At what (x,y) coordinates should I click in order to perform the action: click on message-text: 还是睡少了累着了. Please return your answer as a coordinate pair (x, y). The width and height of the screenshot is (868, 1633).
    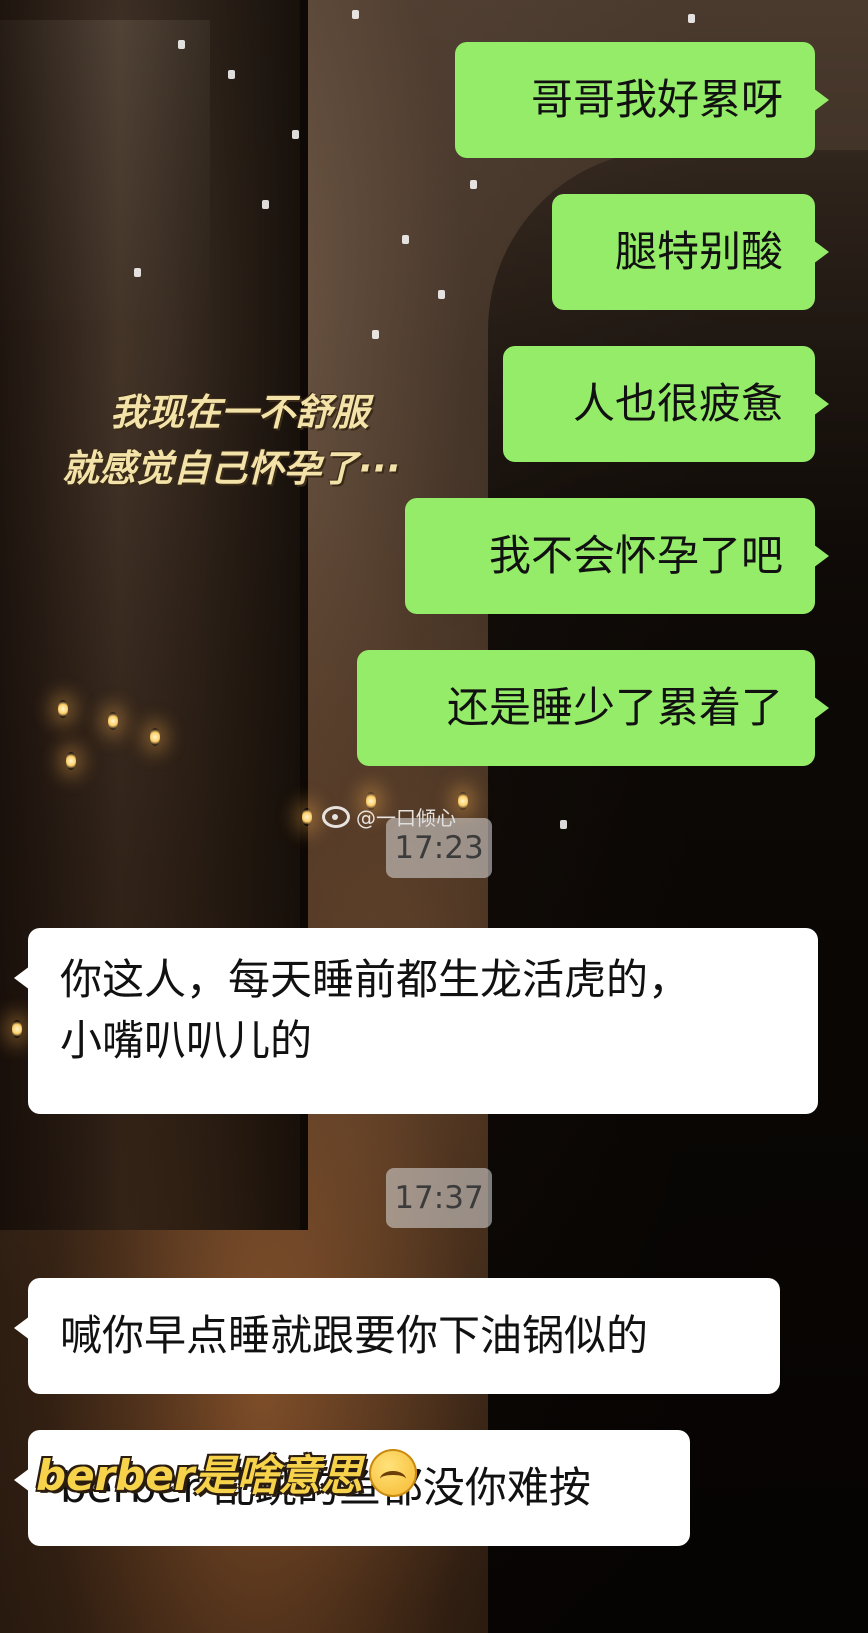
    Looking at the image, I should click on (614, 707).